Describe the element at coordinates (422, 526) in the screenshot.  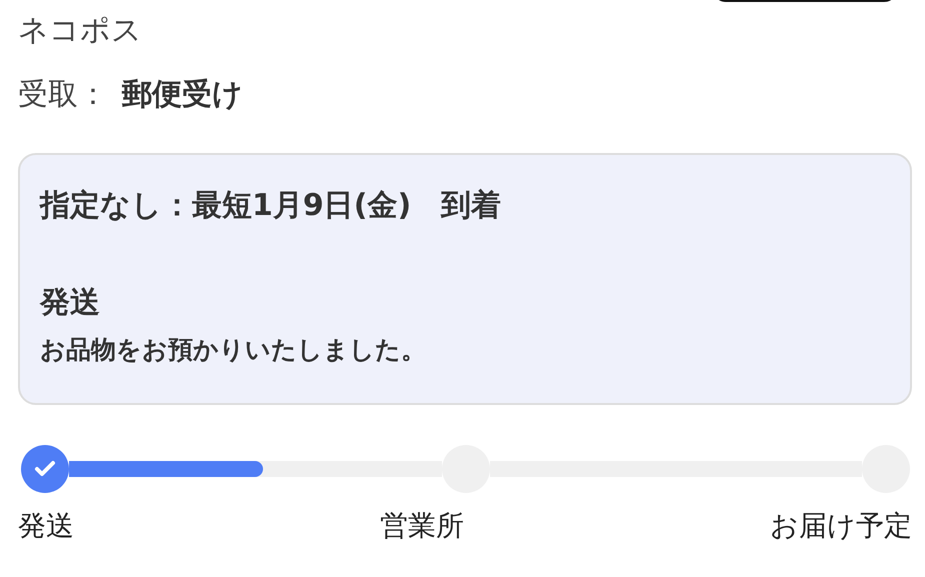
I see `step-label: 営業所` at that location.